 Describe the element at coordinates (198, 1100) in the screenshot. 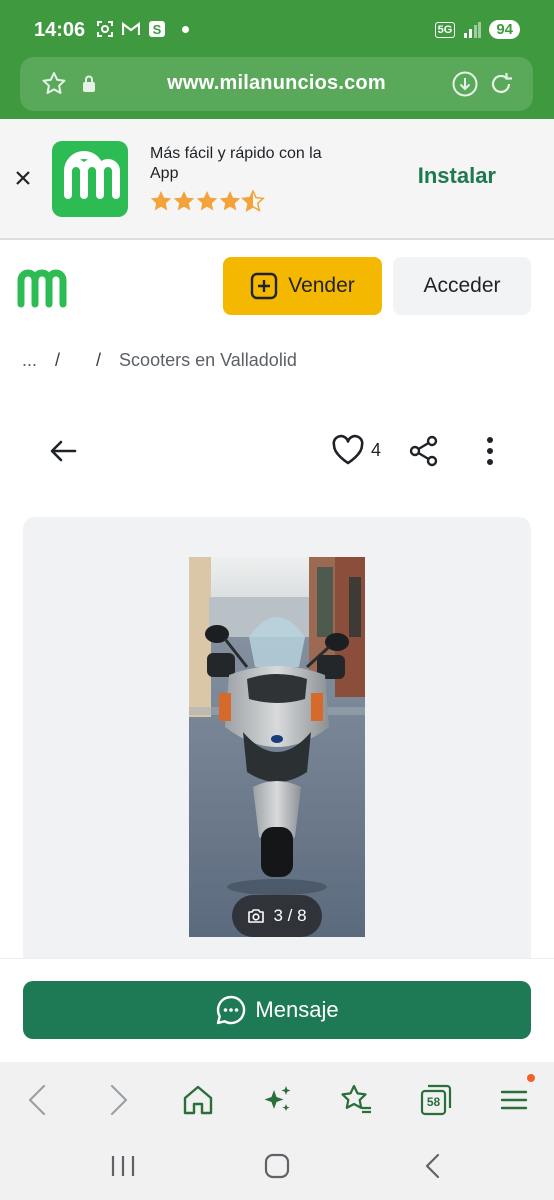

I see `home-icon` at that location.